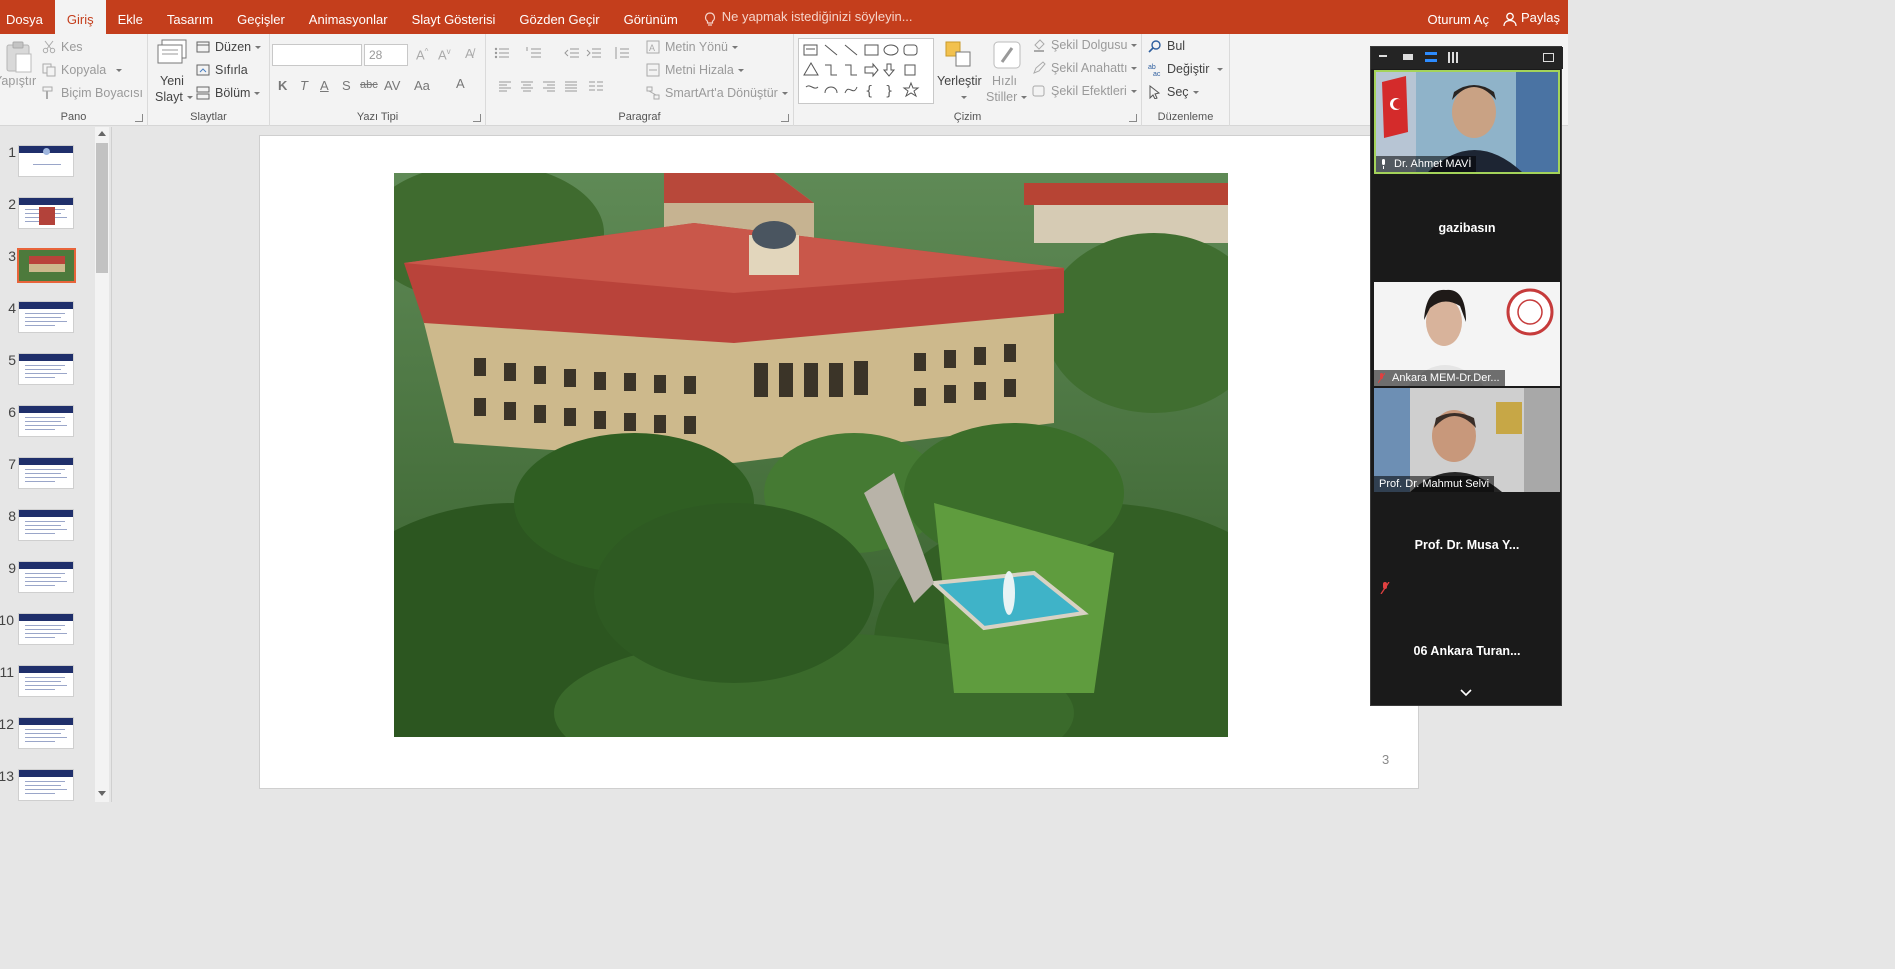  Describe the element at coordinates (1383, 56) in the screenshot. I see `minimize-icon` at that location.